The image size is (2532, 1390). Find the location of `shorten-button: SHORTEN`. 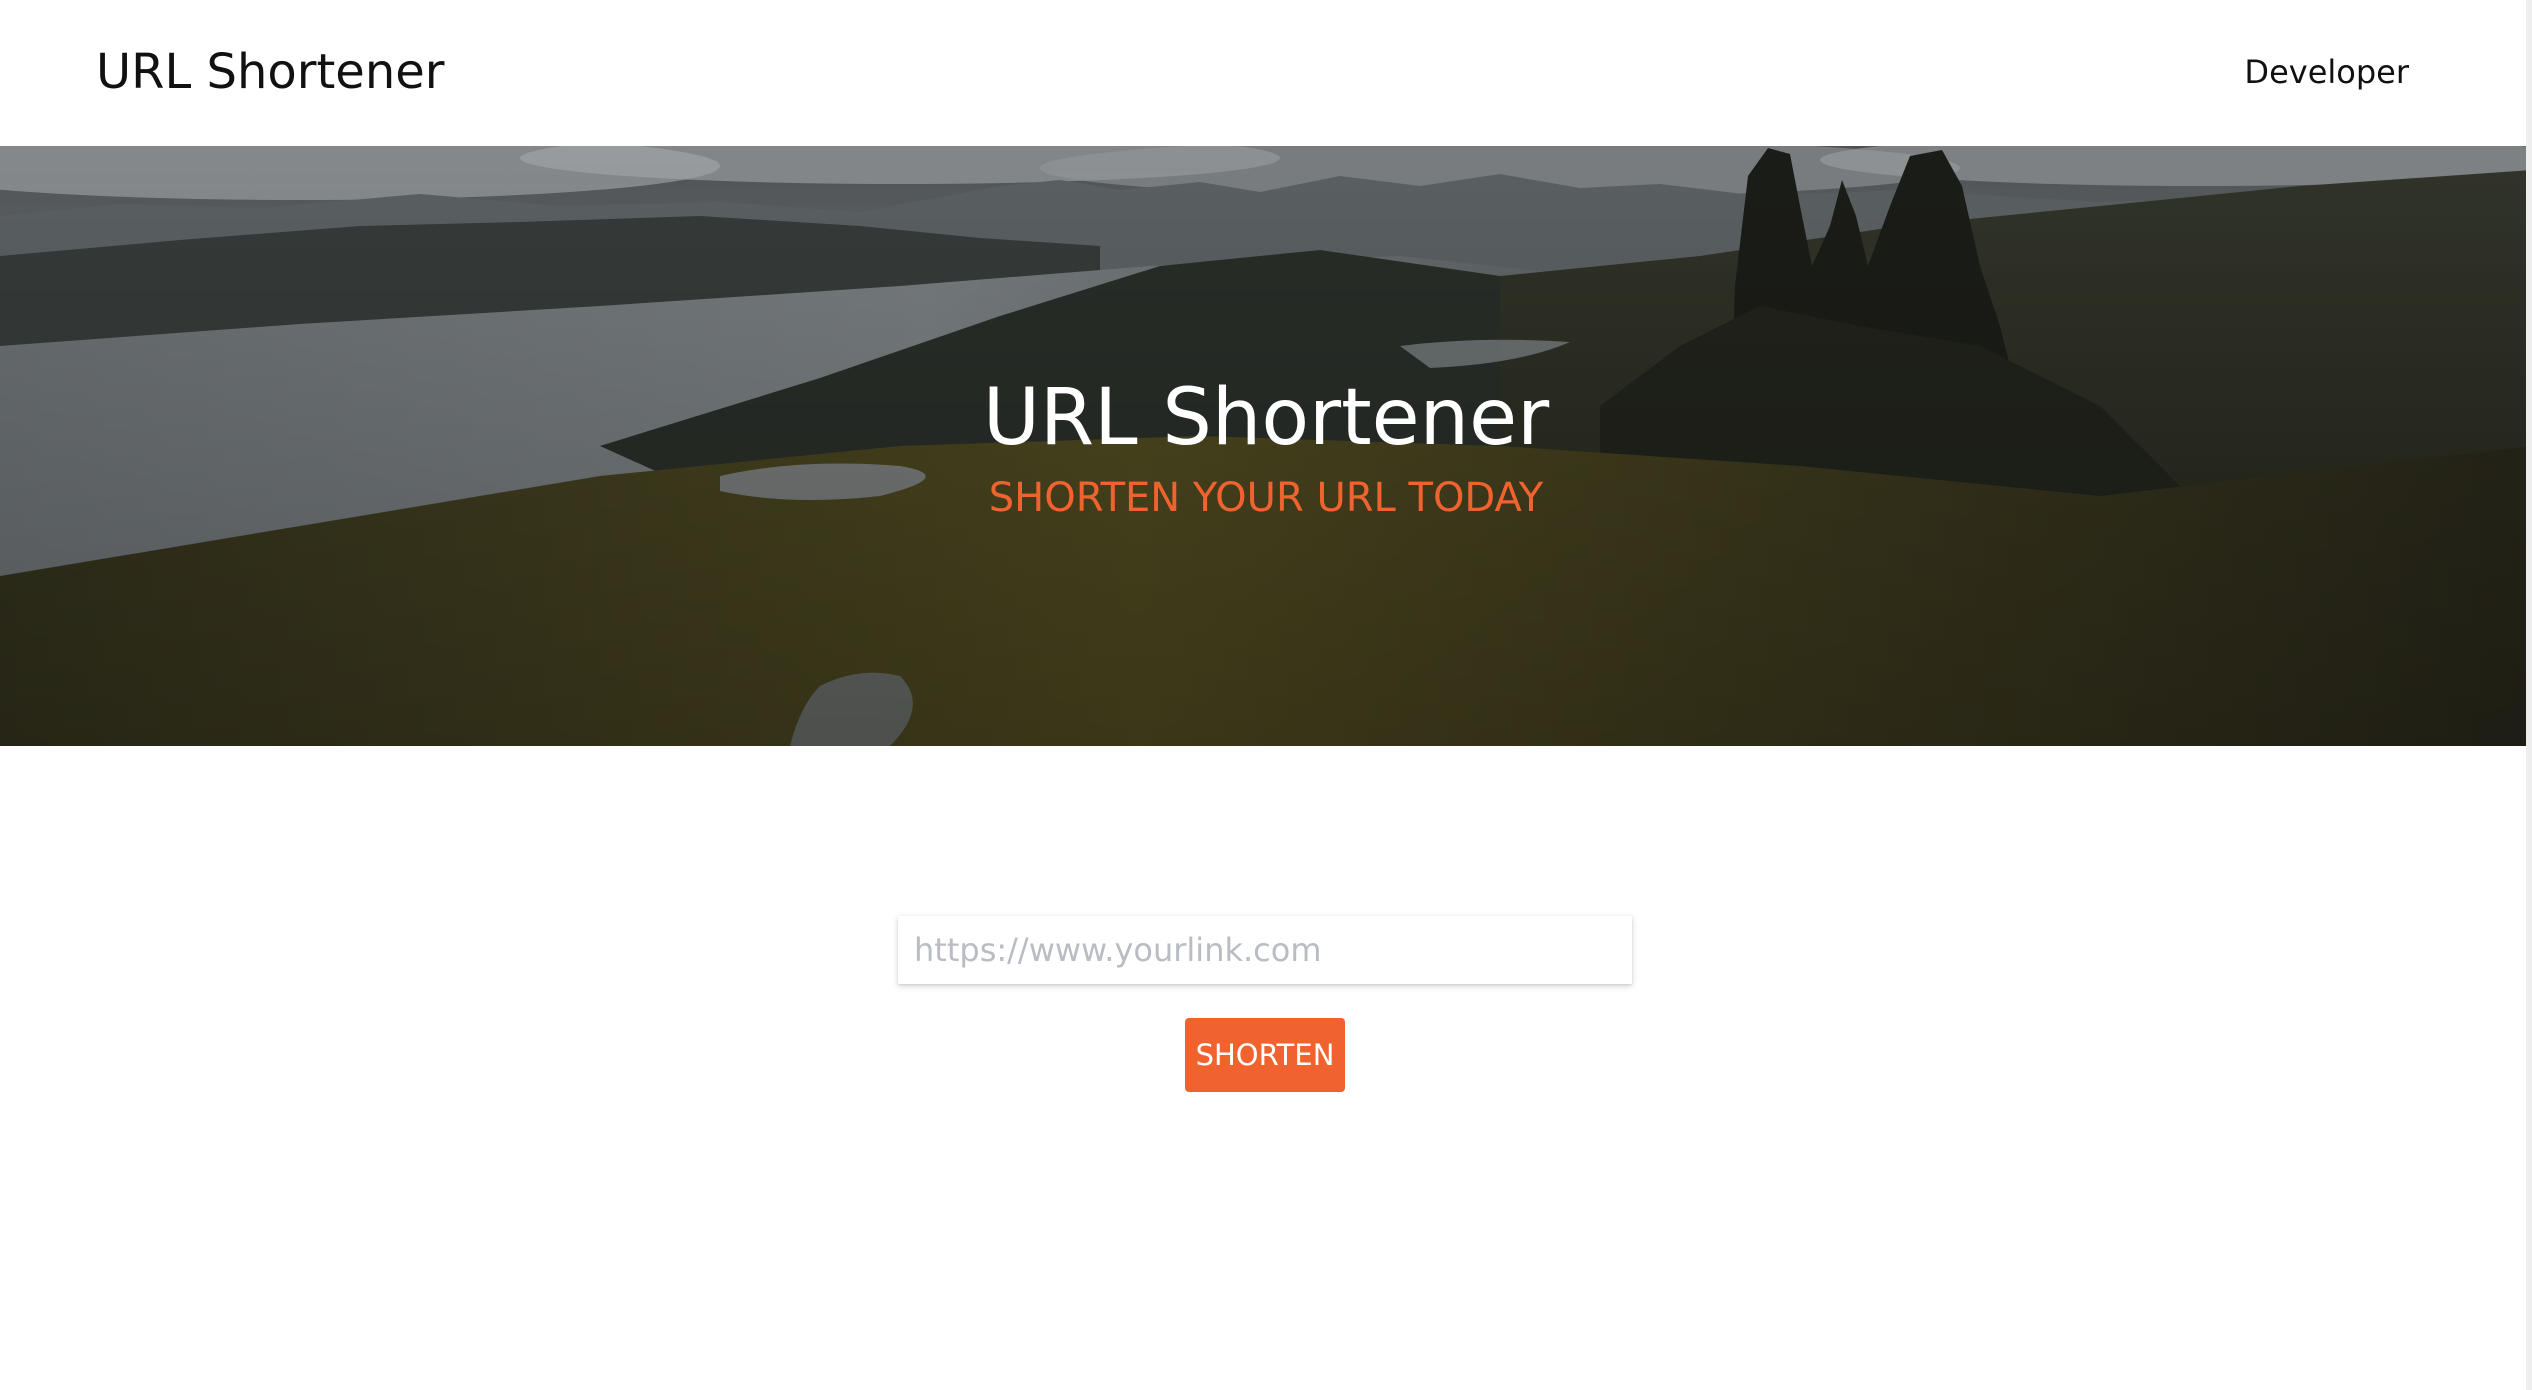

shorten-button: SHORTEN is located at coordinates (1265, 1055).